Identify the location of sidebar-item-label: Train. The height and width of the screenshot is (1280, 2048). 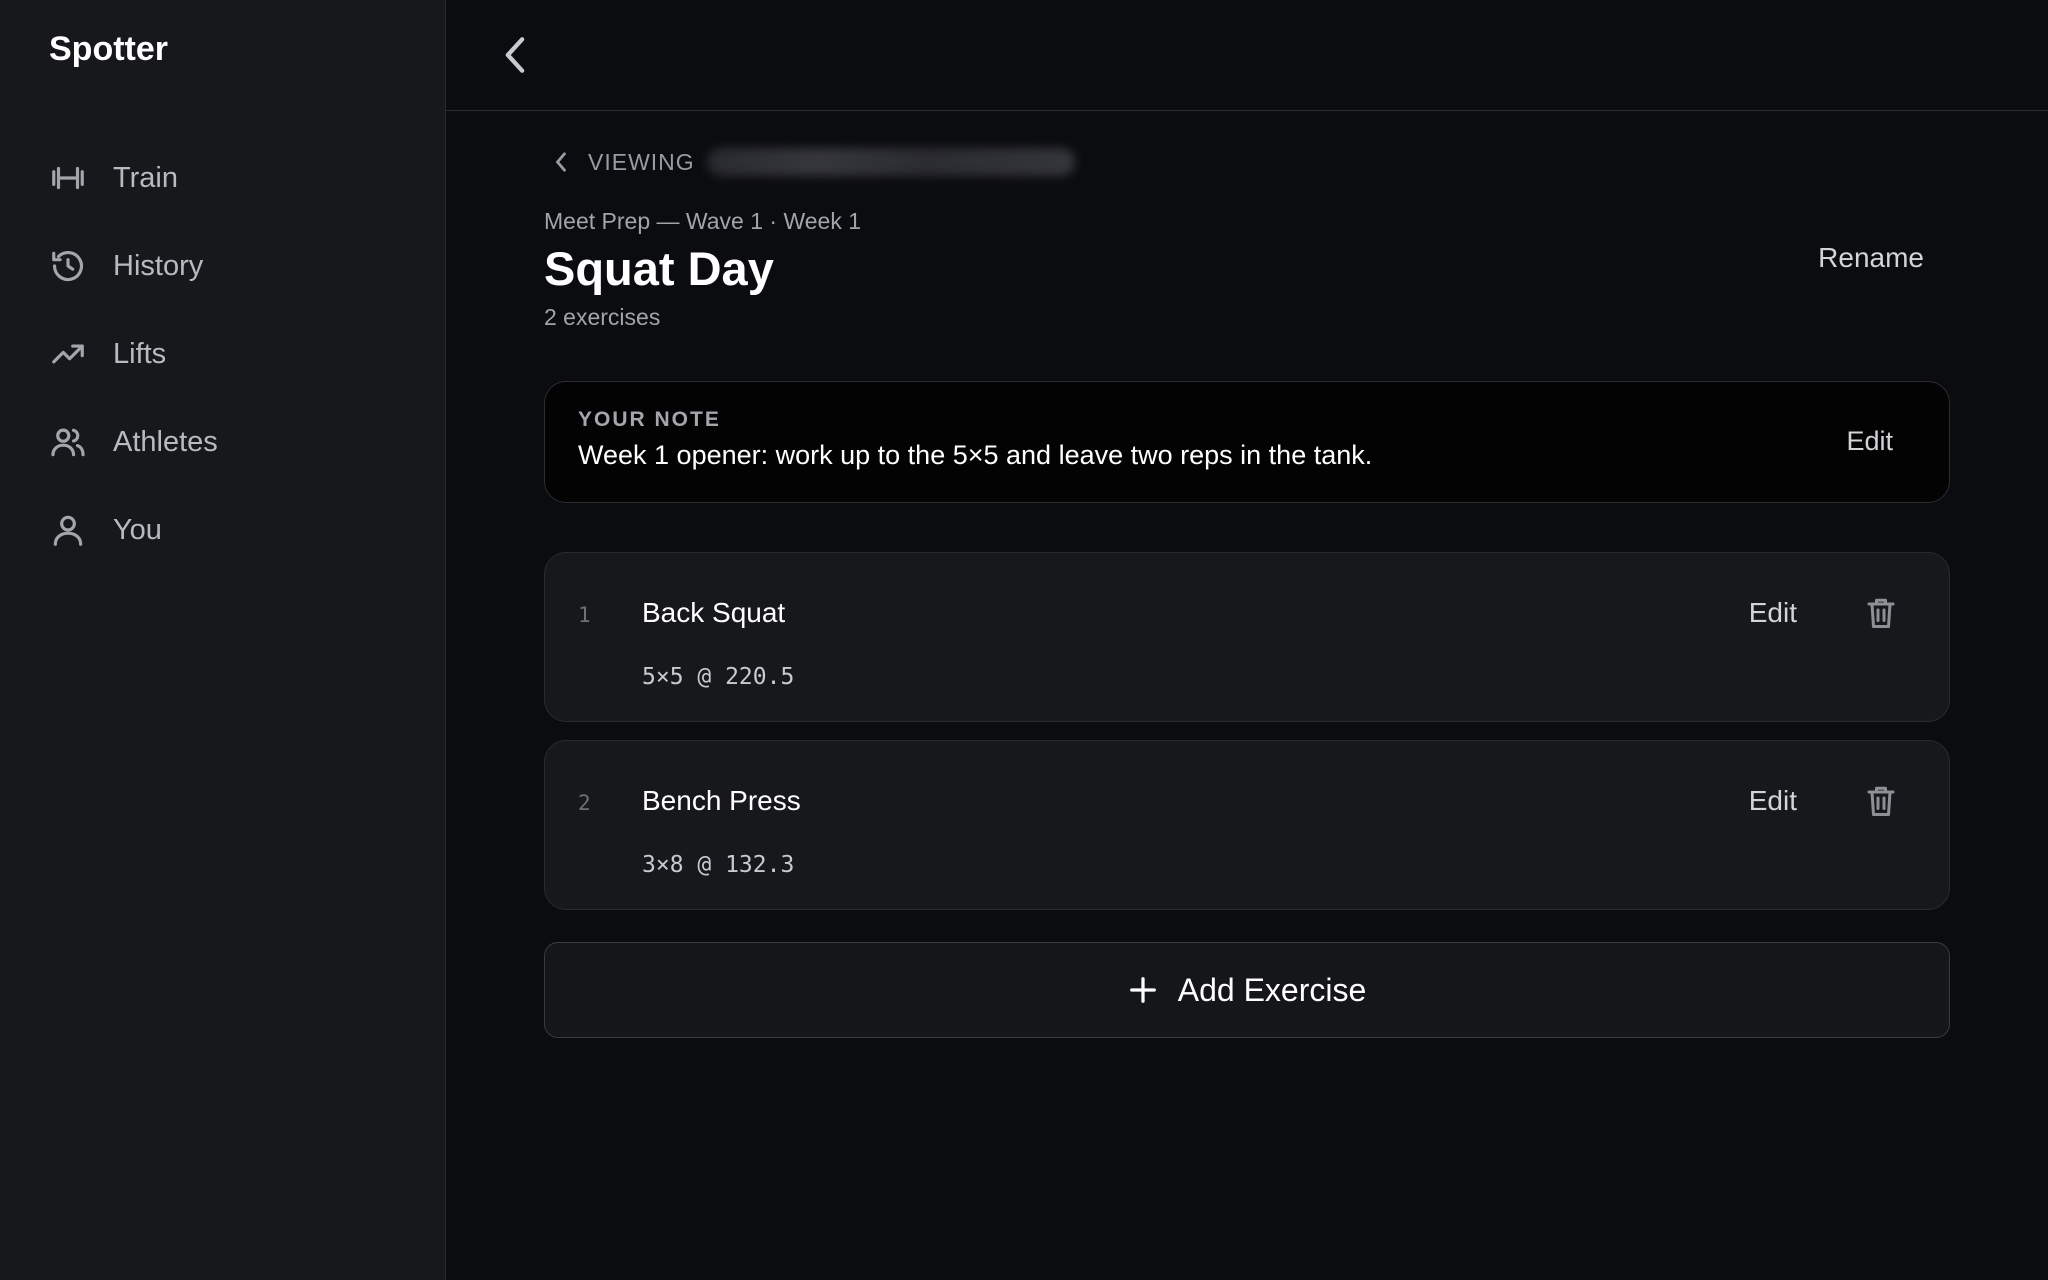
(145, 177).